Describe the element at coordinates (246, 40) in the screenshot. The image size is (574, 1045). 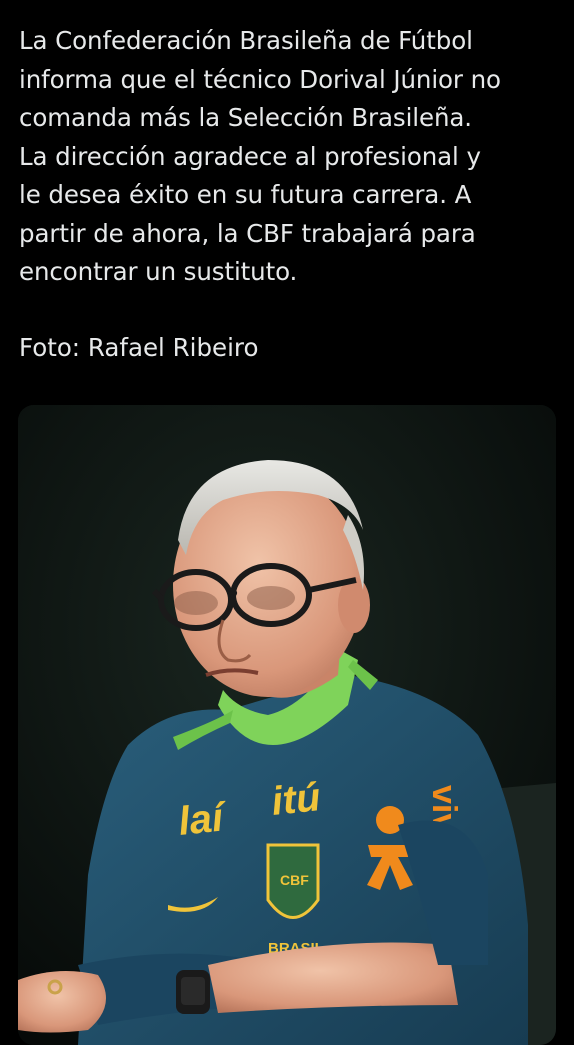
I see `post-text-line: La Confederación Brasileña de Fútbol` at that location.